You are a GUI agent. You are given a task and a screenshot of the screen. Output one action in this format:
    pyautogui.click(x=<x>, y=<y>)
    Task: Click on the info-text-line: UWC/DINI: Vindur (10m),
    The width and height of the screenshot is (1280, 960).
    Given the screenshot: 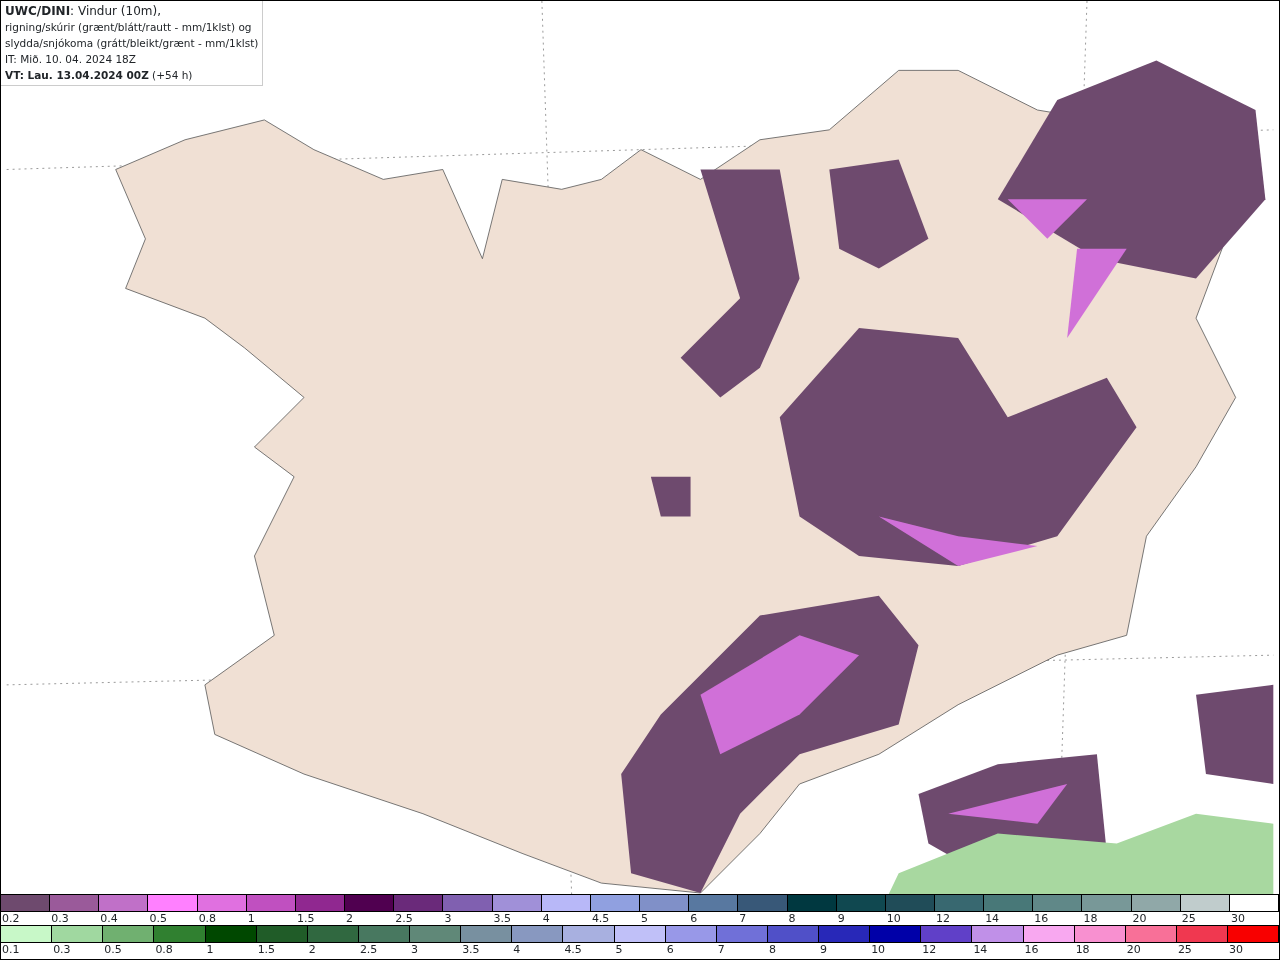 What is the action you would take?
    pyautogui.click(x=83, y=11)
    